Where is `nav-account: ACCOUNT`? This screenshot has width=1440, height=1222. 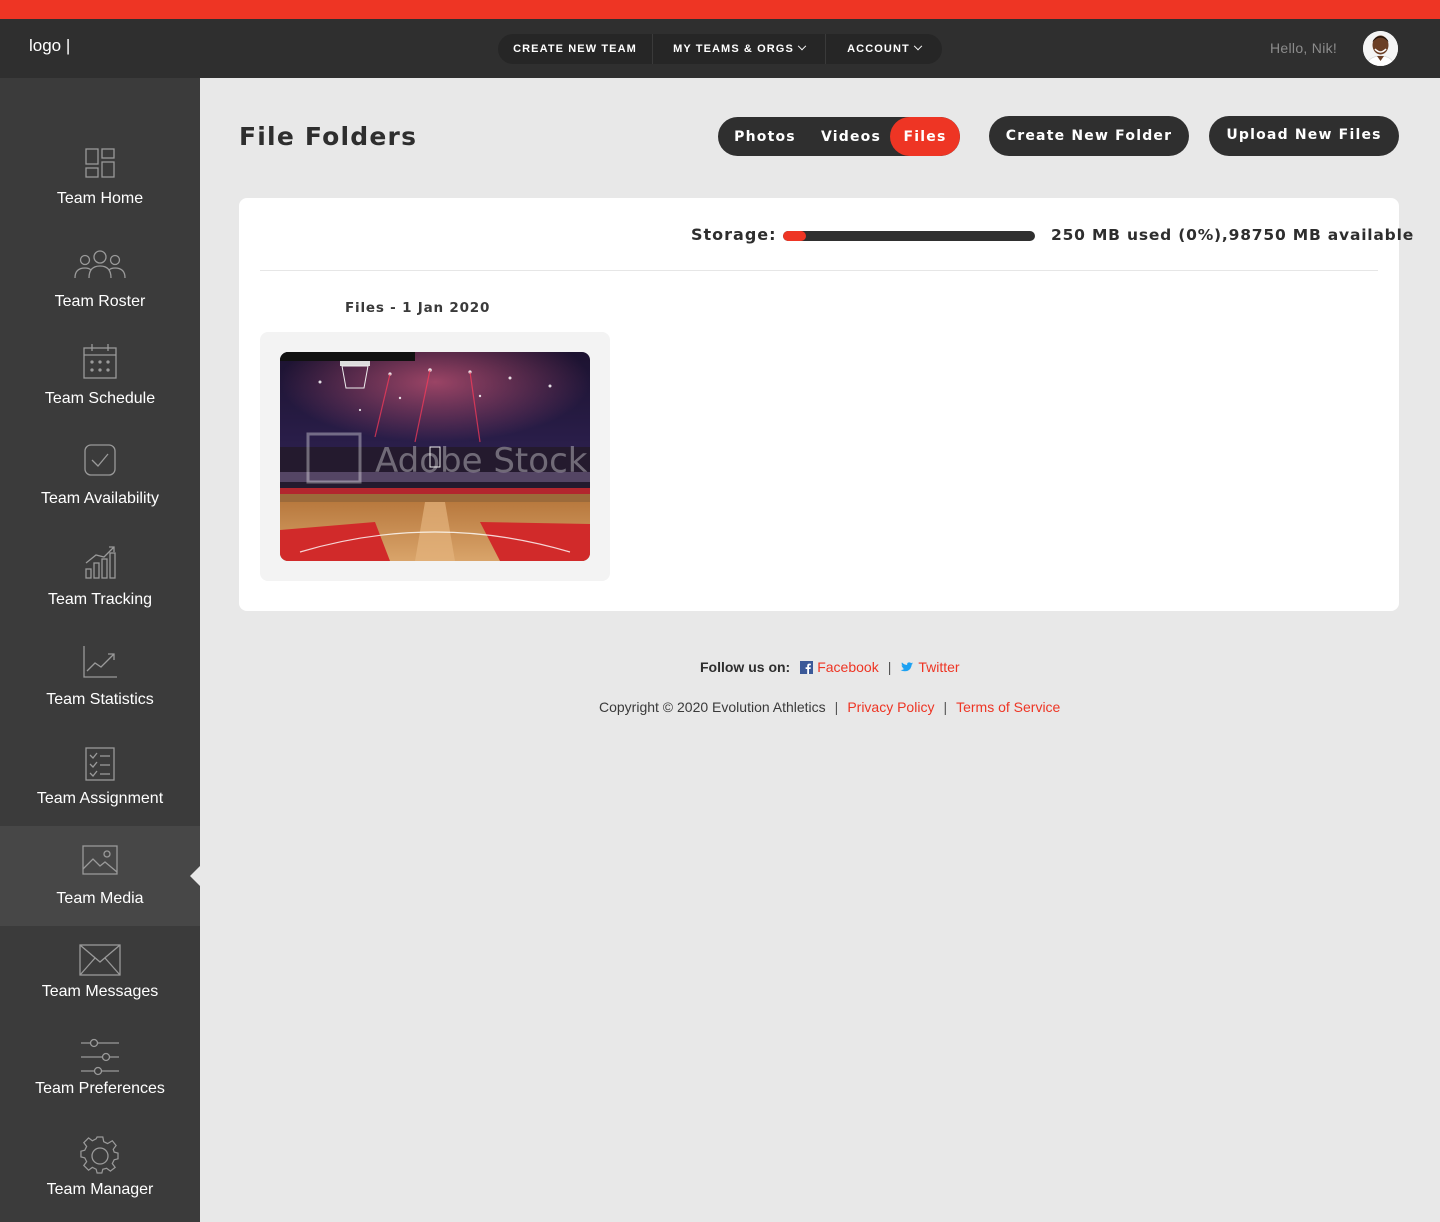
nav-account: ACCOUNT is located at coordinates (884, 49).